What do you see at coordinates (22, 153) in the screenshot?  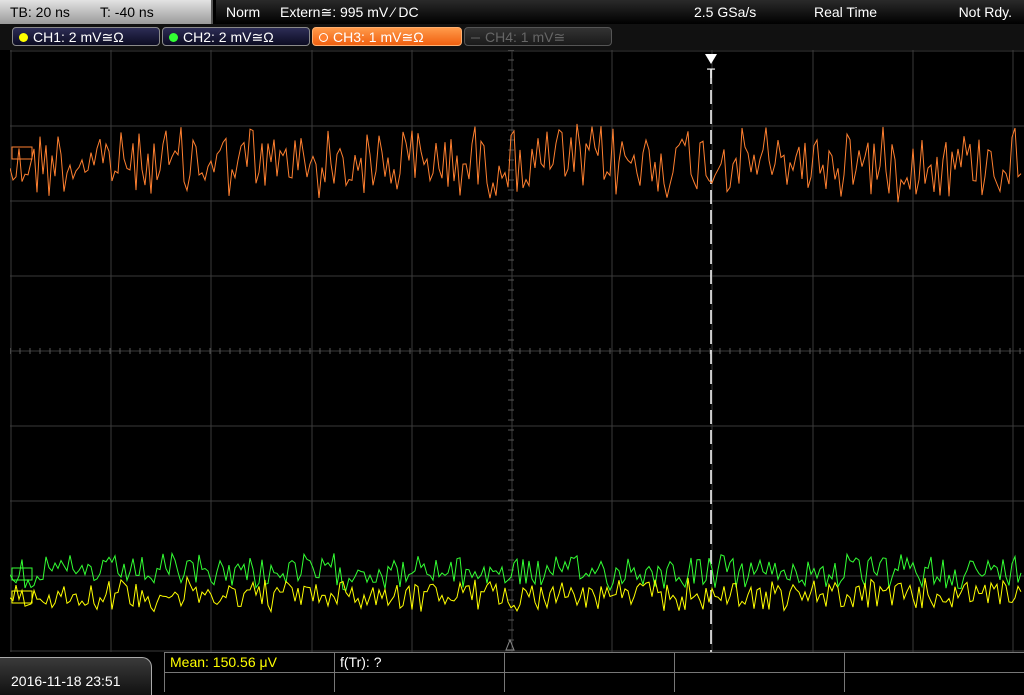 I see `channel-3-offset-icon` at bounding box center [22, 153].